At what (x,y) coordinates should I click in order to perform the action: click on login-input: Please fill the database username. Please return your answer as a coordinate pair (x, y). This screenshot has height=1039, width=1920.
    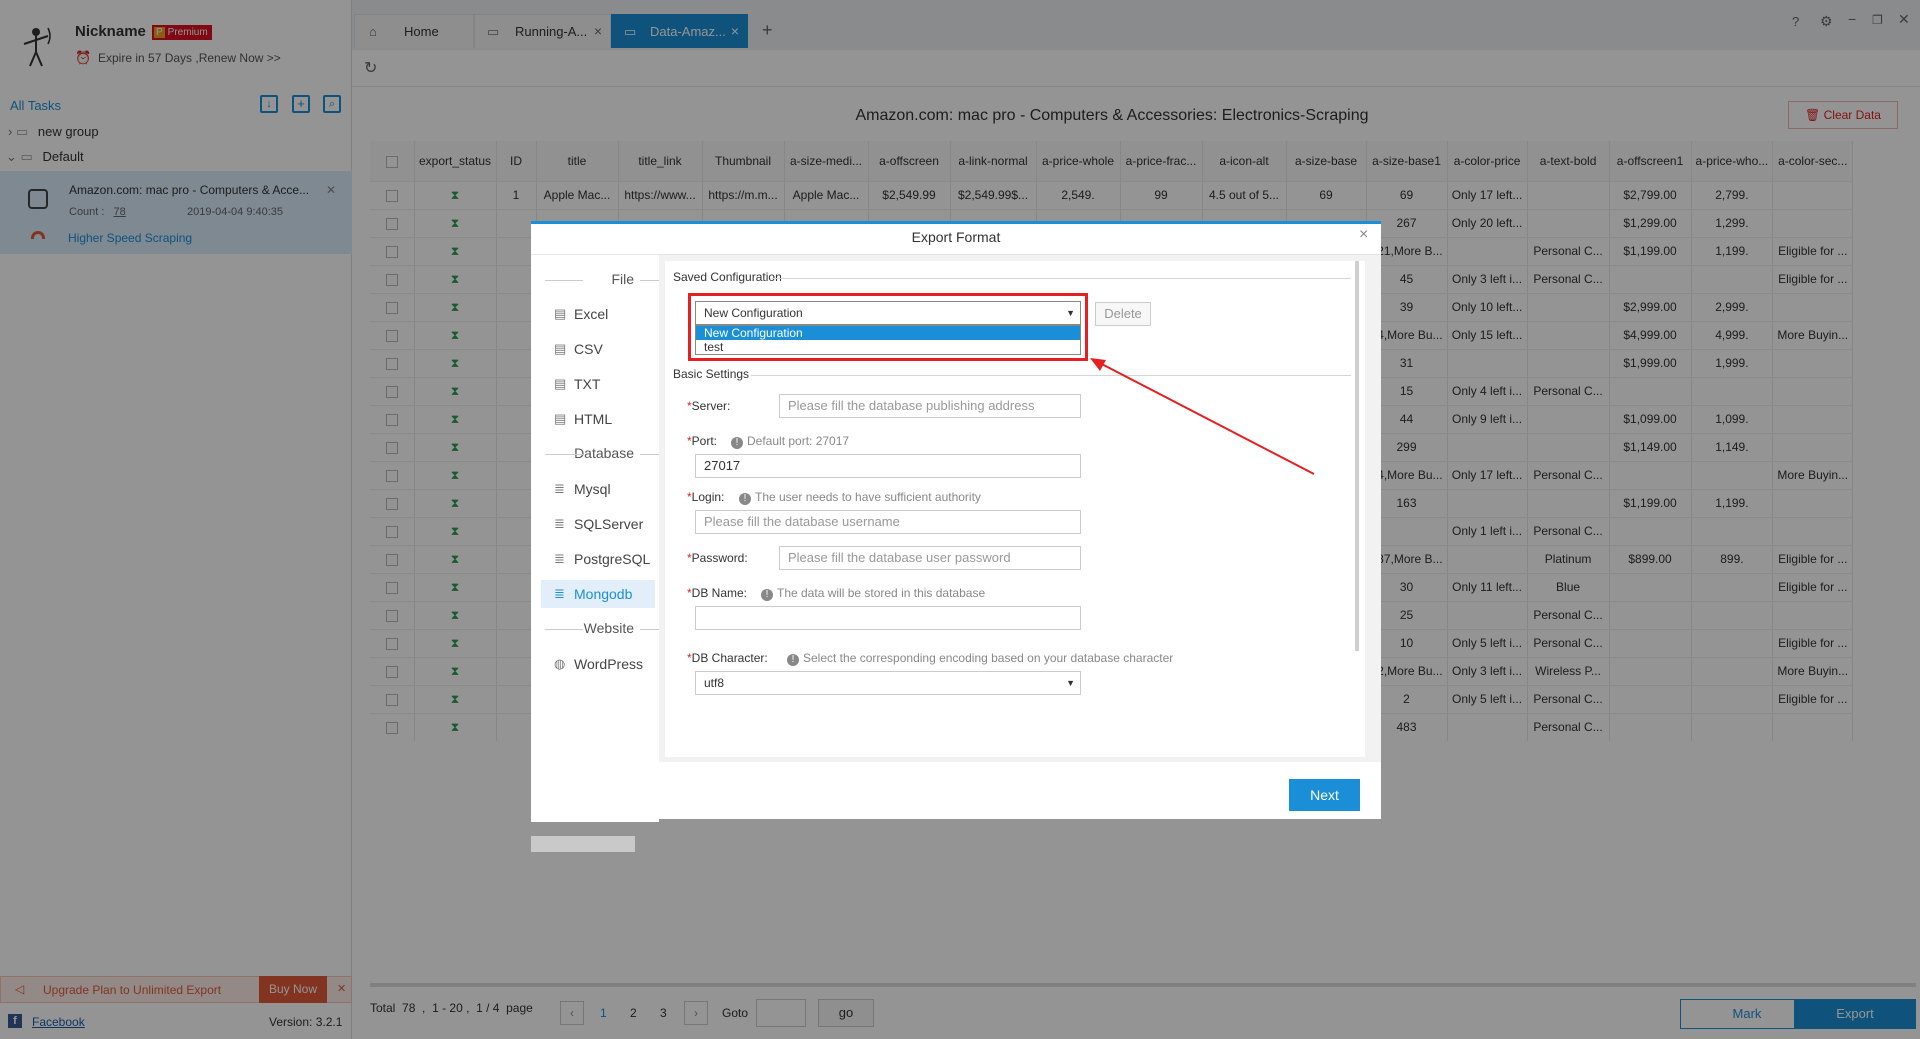
    Looking at the image, I should click on (888, 522).